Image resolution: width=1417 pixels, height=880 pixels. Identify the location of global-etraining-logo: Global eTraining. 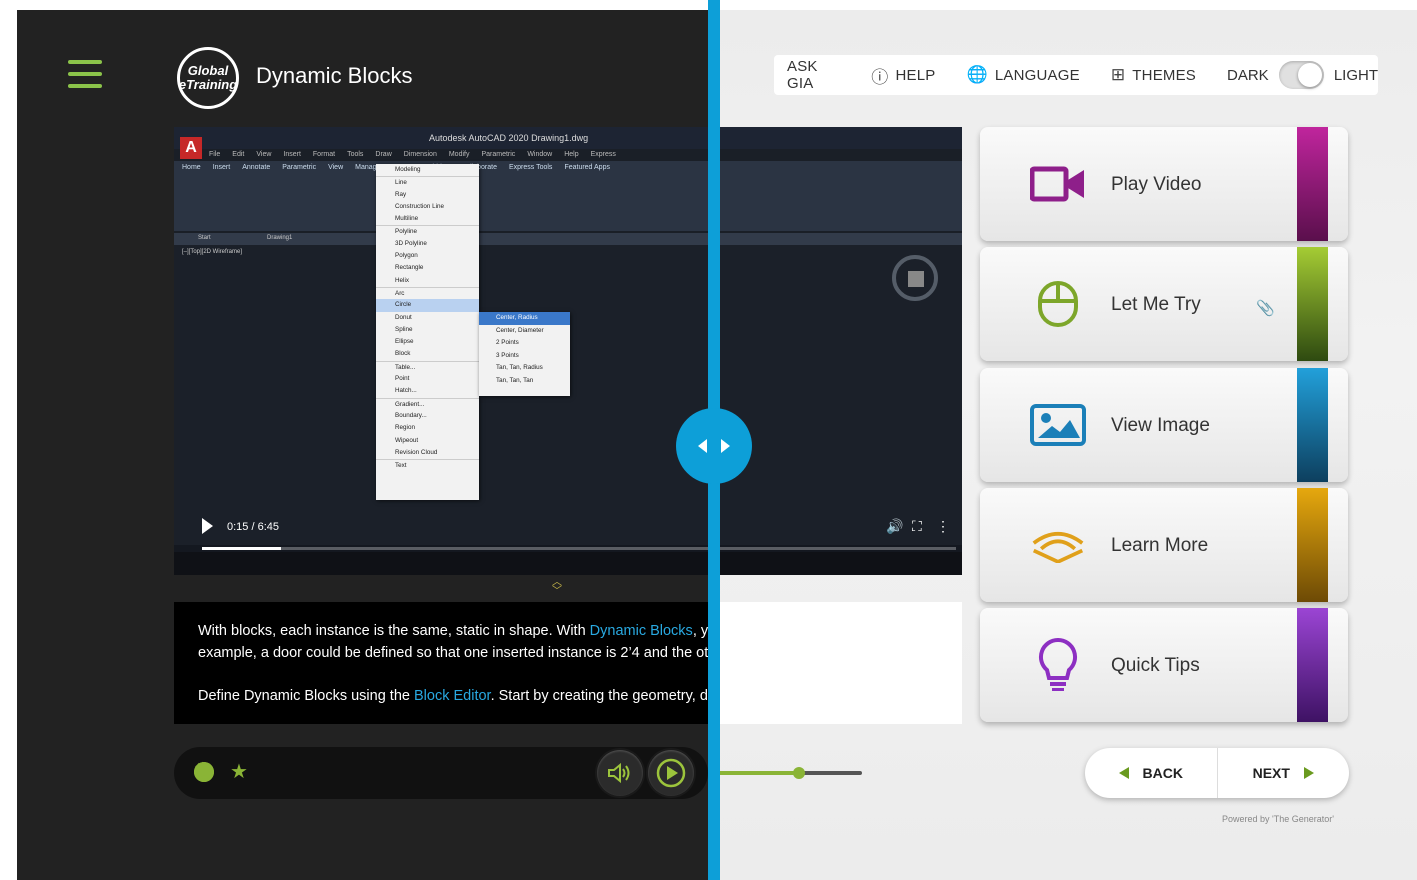
(208, 78).